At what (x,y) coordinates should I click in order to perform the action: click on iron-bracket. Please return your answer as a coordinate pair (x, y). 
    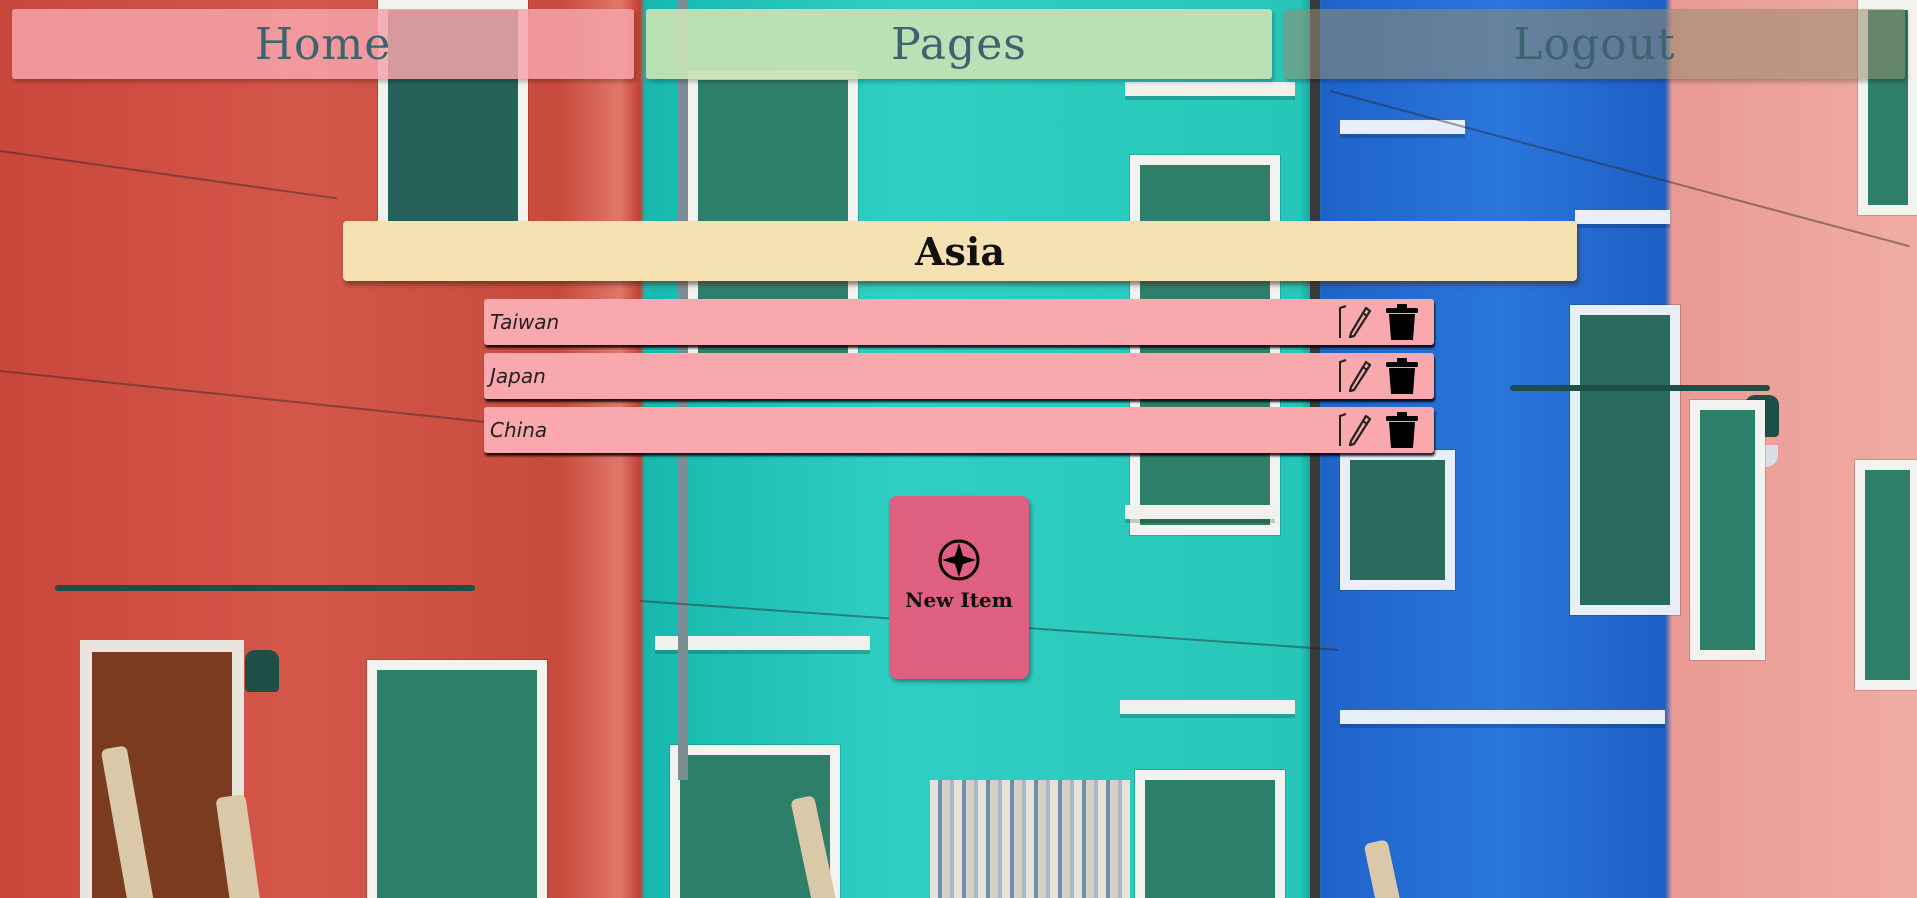
    Looking at the image, I should click on (265, 588).